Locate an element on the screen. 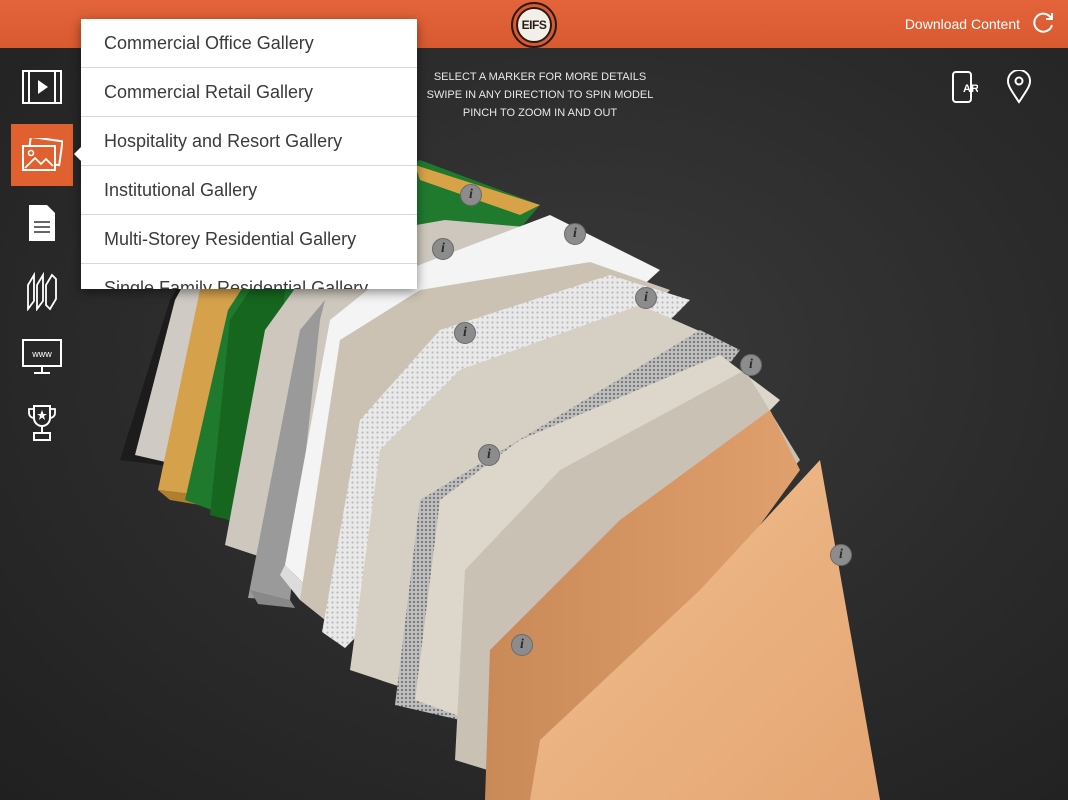 Image resolution: width=1068 pixels, height=800 pixels. sidebar-item-video is located at coordinates (42, 87).